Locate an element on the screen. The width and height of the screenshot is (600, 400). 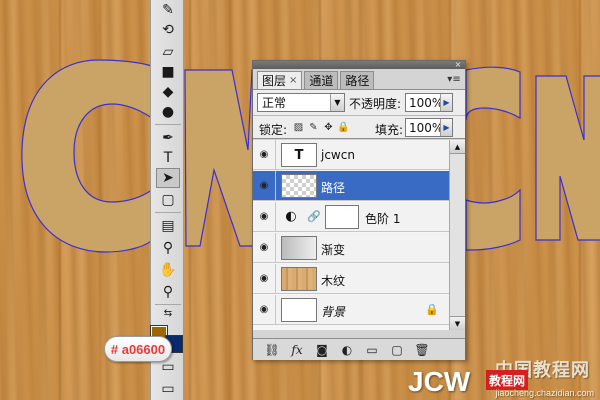
fill-arrow-icon: ▶ is located at coordinates (446, 127).